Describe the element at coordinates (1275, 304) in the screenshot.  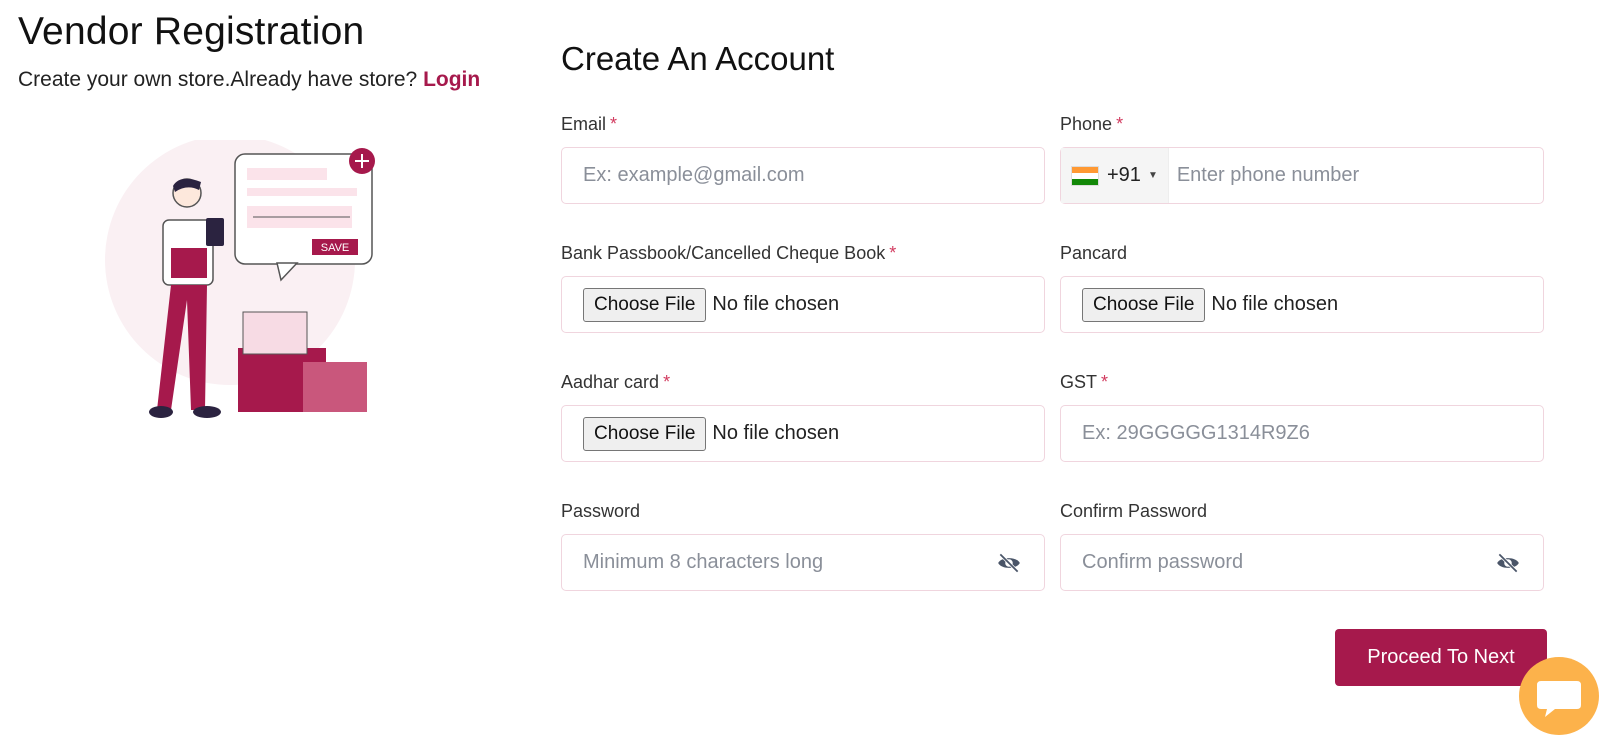
I see `pancard-file-status: No file chosen` at that location.